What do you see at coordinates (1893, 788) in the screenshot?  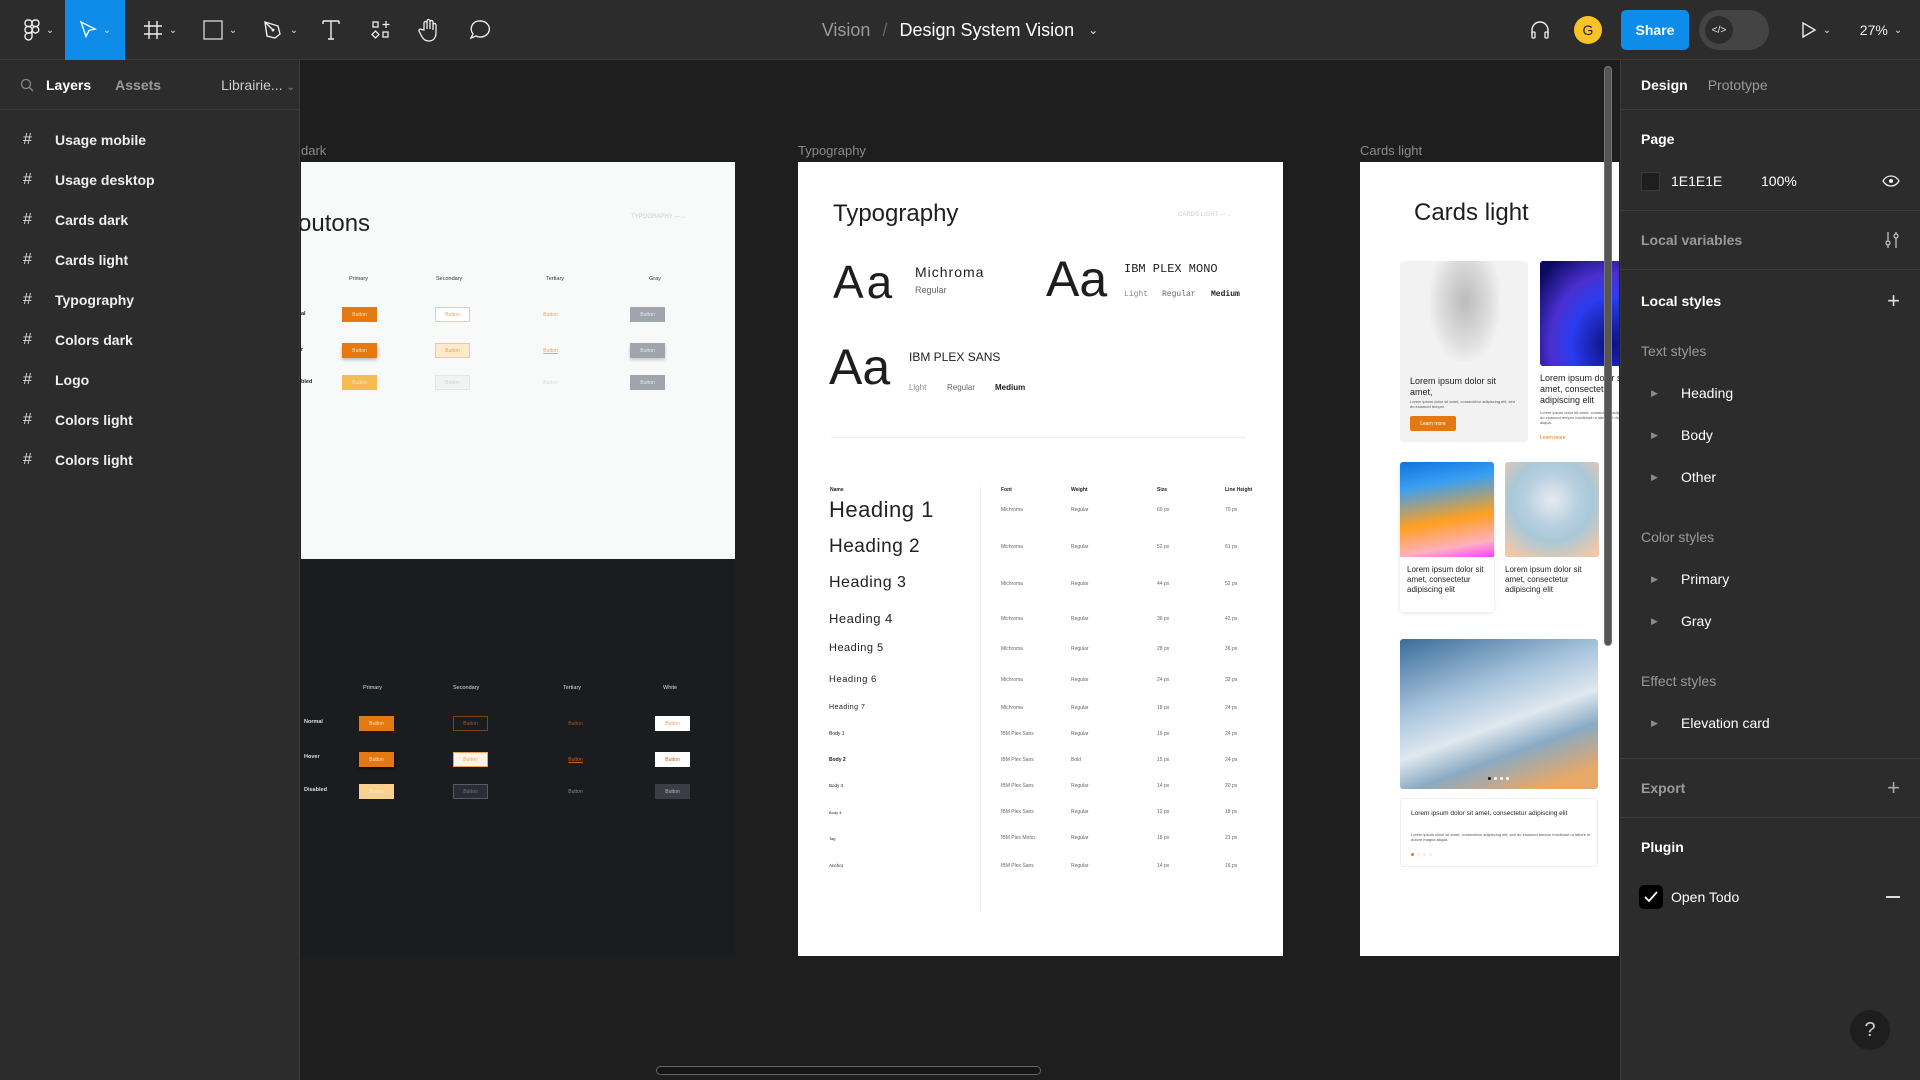 I see `add-export-icon: +` at bounding box center [1893, 788].